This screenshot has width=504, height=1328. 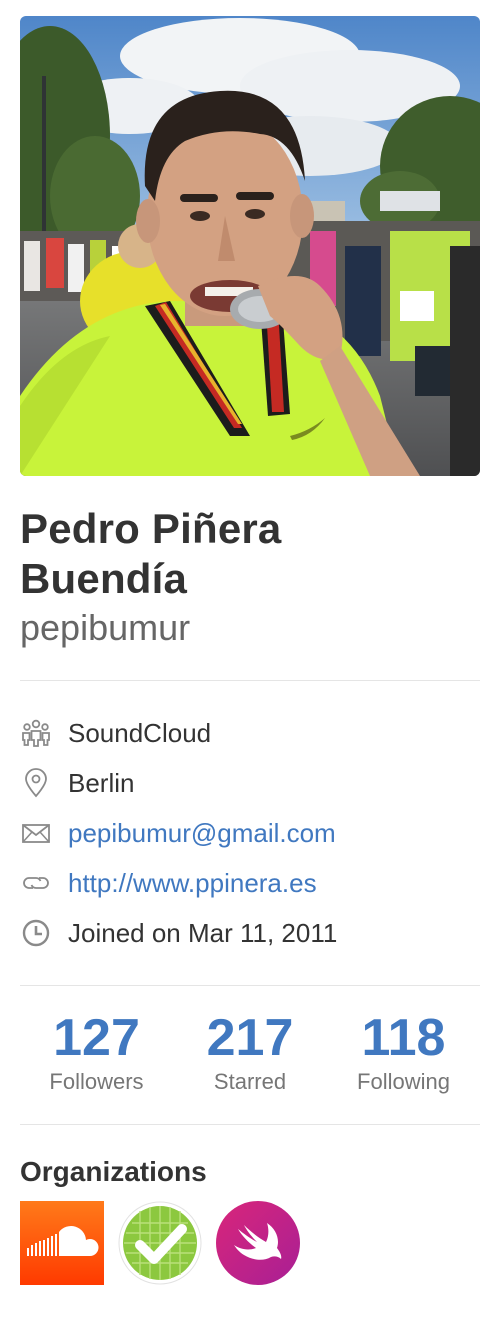 I want to click on website-link: http://www.ppinera.es, so click(x=192, y=883).